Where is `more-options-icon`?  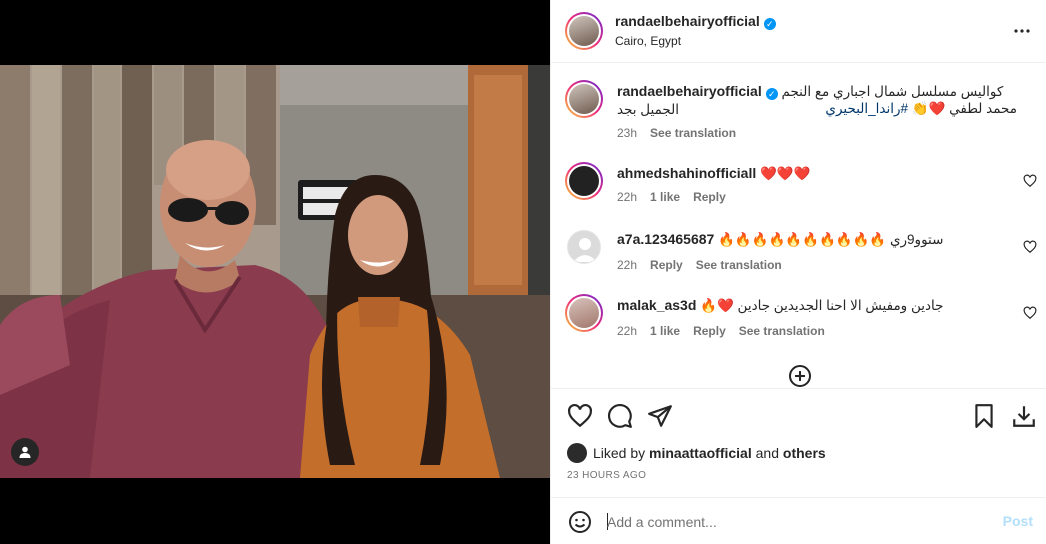 more-options-icon is located at coordinates (1022, 31).